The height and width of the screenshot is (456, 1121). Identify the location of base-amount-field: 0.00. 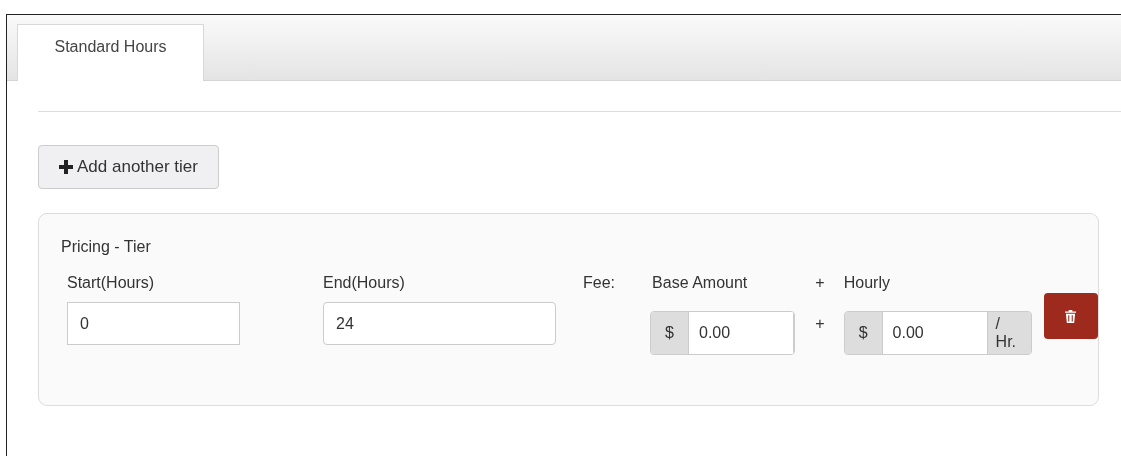
(741, 333).